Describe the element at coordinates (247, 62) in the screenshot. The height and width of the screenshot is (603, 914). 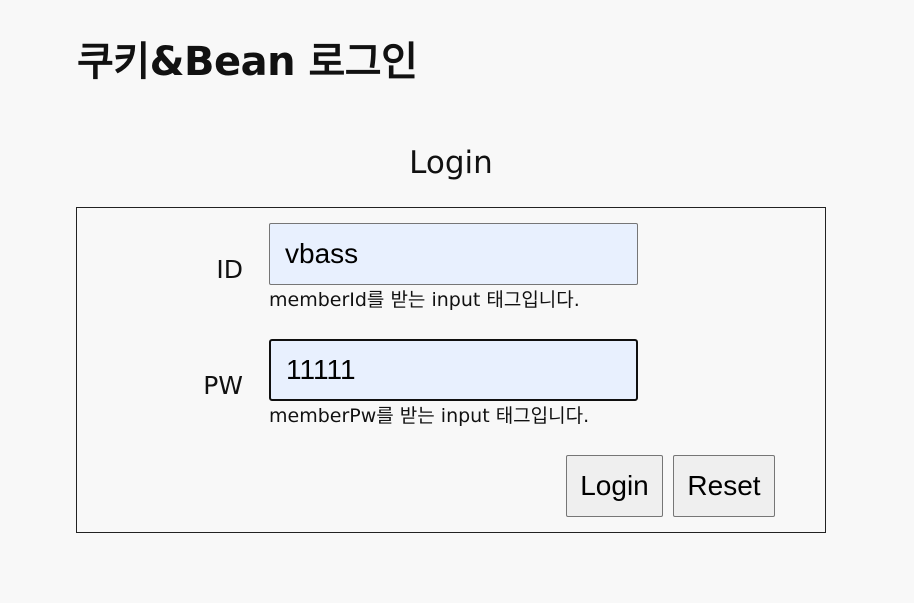
I see `page-title: 쿠키&Bean 로그인` at that location.